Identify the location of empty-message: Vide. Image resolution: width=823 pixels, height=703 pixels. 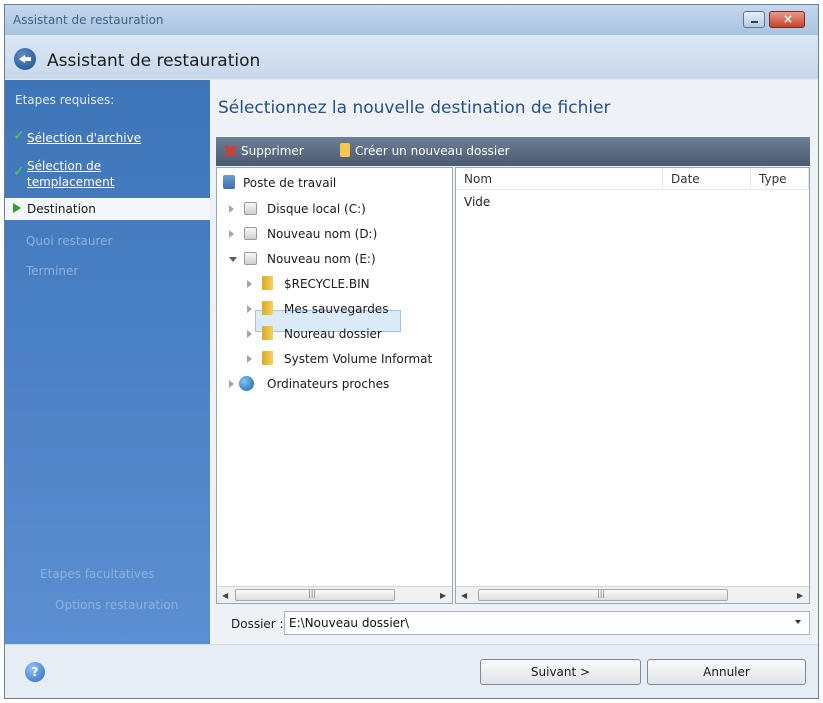
(477, 202).